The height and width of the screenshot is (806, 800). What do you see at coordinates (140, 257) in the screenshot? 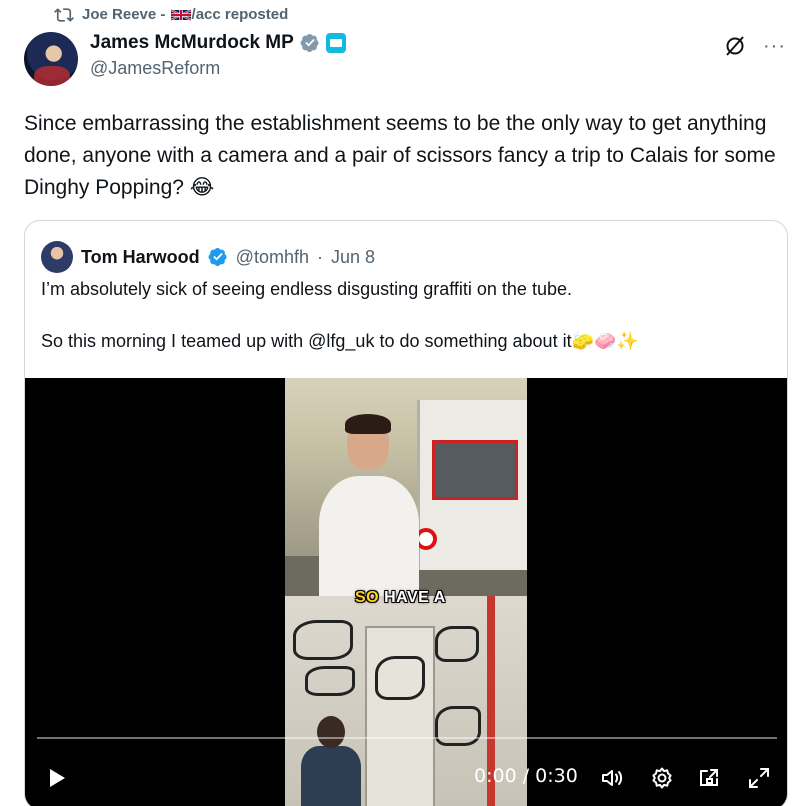
I see `quoted-author-name: Tom Harwood` at bounding box center [140, 257].